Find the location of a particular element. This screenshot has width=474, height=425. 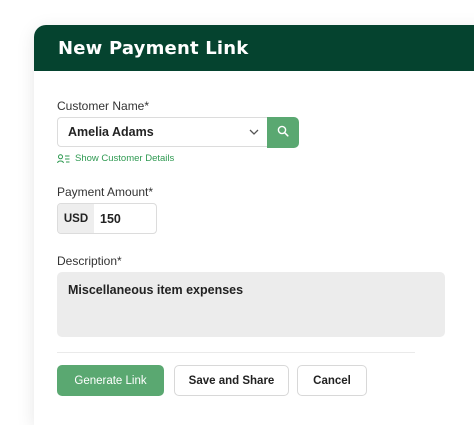

divider is located at coordinates (236, 352).